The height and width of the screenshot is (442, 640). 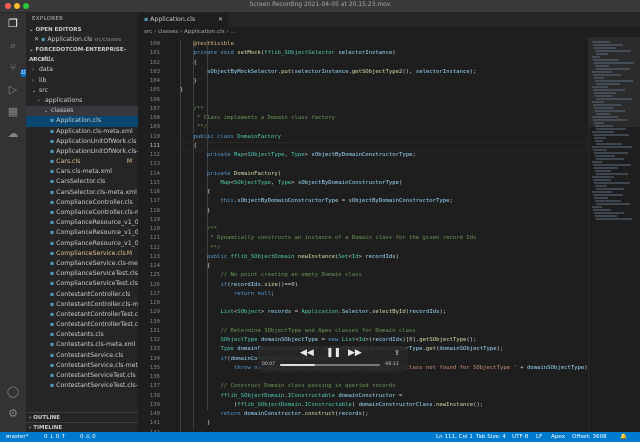 What do you see at coordinates (13, 392) in the screenshot?
I see `account-icon: ◯` at bounding box center [13, 392].